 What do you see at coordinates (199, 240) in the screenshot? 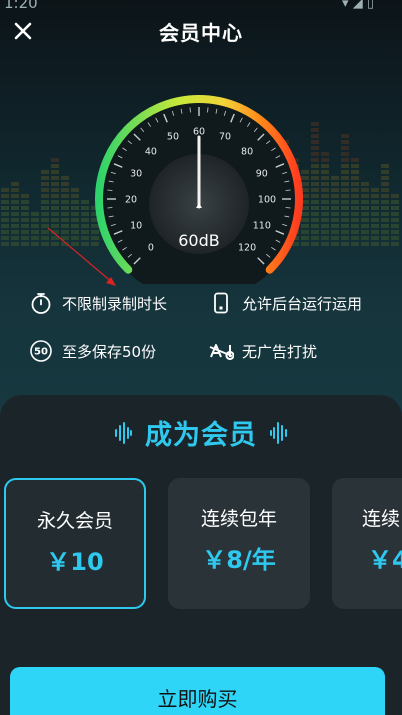
I see `gauge-reading: 60dB` at bounding box center [199, 240].